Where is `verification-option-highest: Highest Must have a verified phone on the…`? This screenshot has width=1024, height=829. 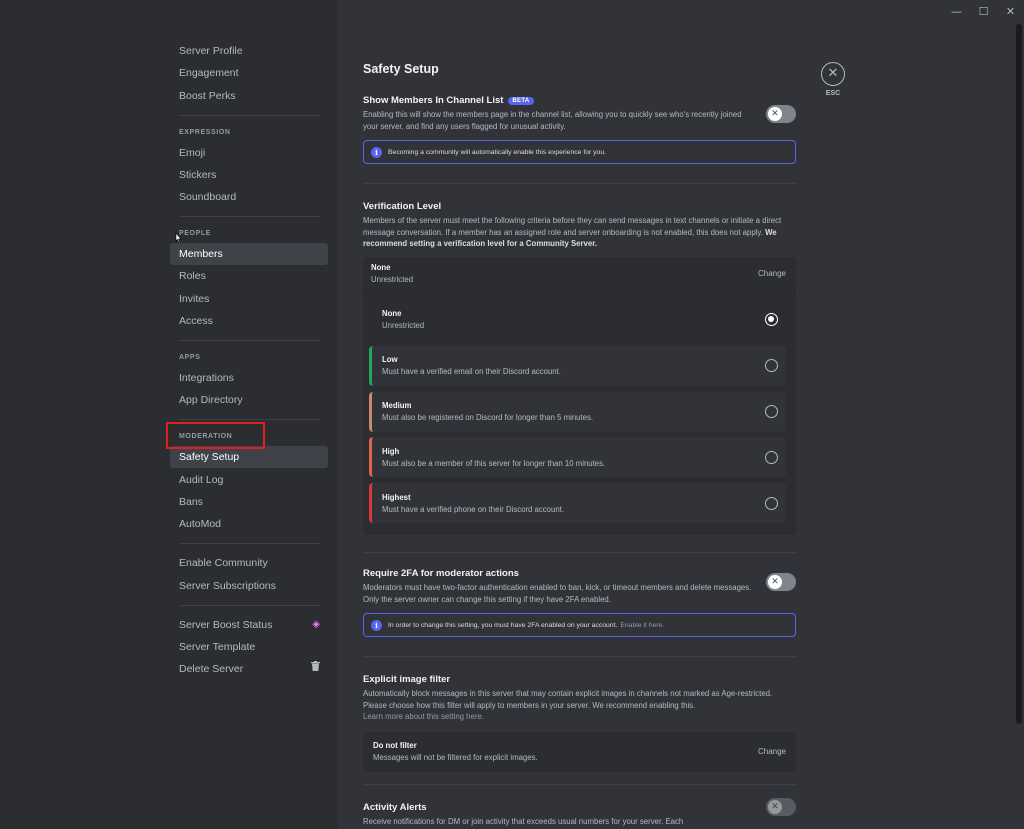 verification-option-highest: Highest Must have a verified phone on the… is located at coordinates (577, 503).